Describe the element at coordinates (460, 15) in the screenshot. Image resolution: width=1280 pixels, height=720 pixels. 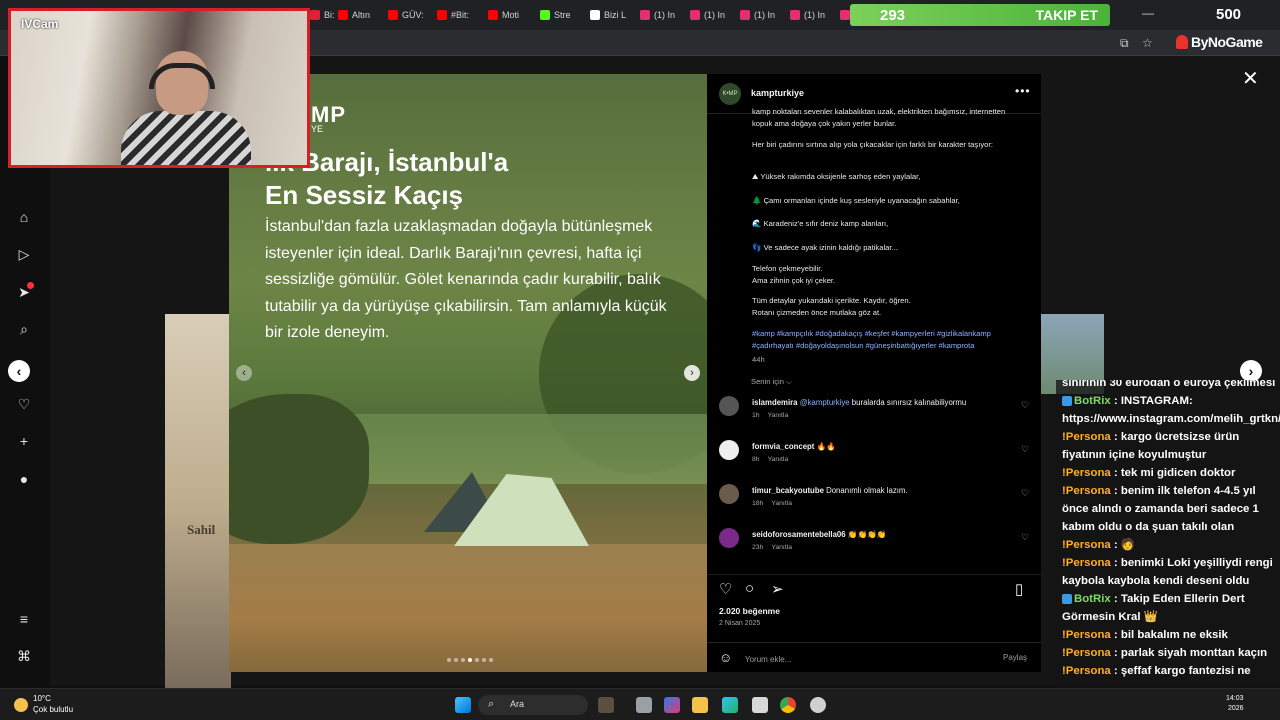
I see `browser-tab: #Bit:` at that location.